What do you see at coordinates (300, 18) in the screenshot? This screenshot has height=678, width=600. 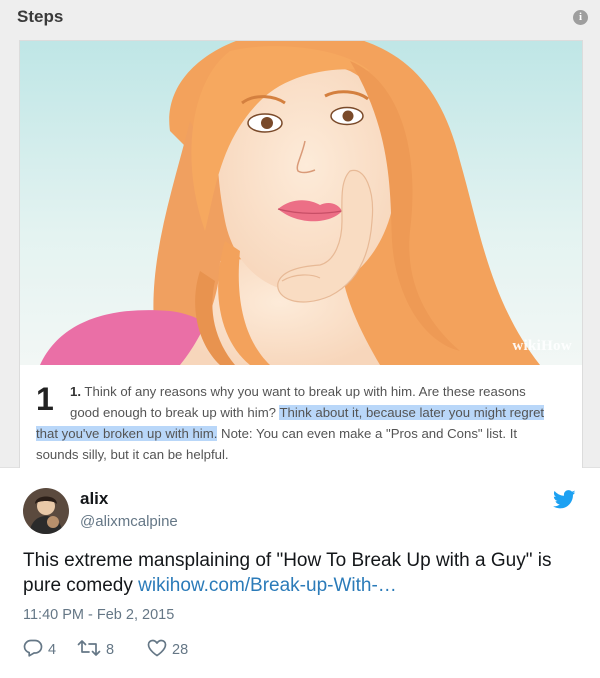 I see `wikihow-header: Steps i` at bounding box center [300, 18].